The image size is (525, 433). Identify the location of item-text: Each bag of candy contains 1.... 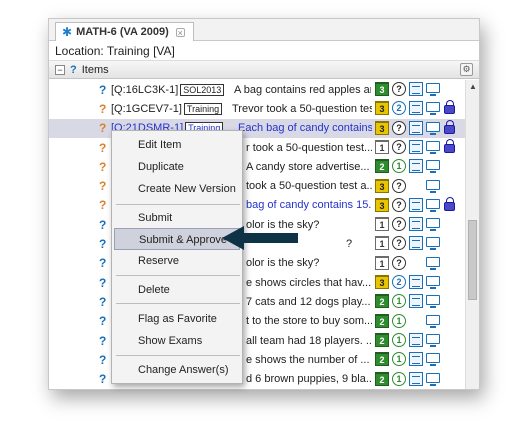
(305, 128).